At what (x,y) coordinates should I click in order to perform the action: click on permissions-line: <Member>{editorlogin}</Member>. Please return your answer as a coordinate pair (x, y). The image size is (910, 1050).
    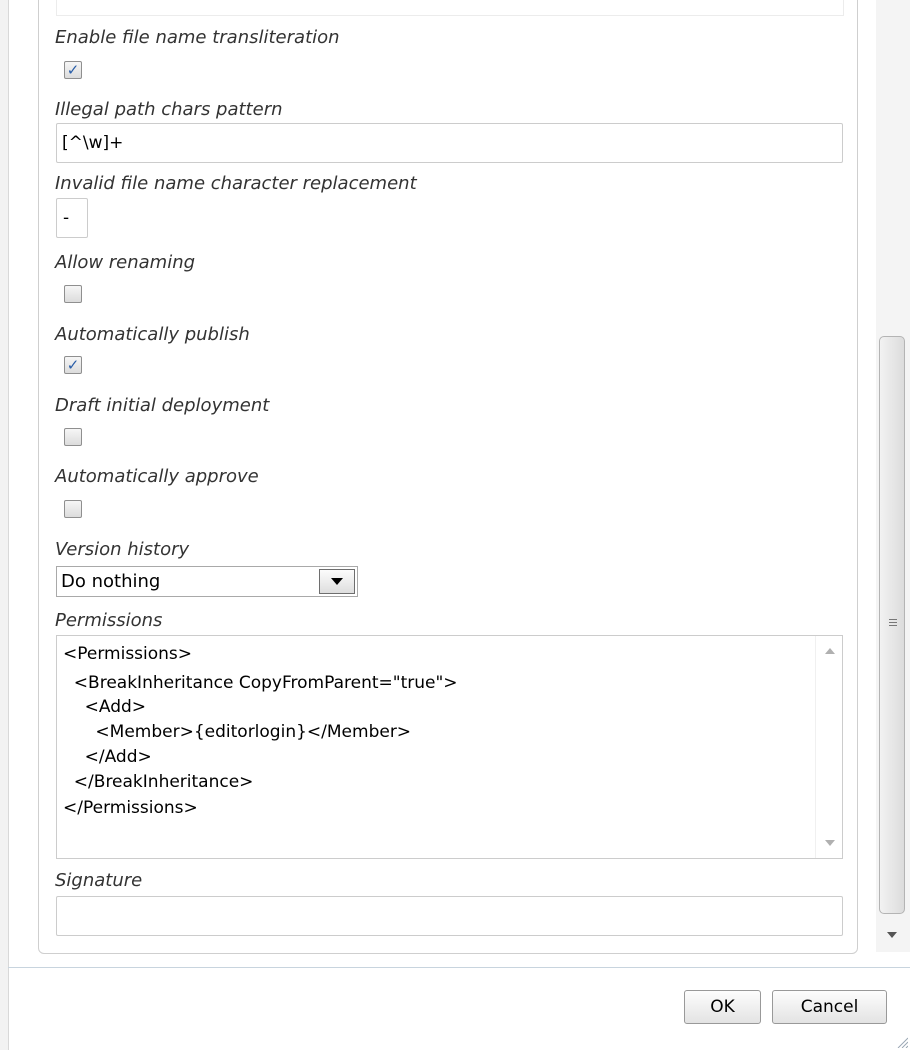
    Looking at the image, I should click on (237, 732).